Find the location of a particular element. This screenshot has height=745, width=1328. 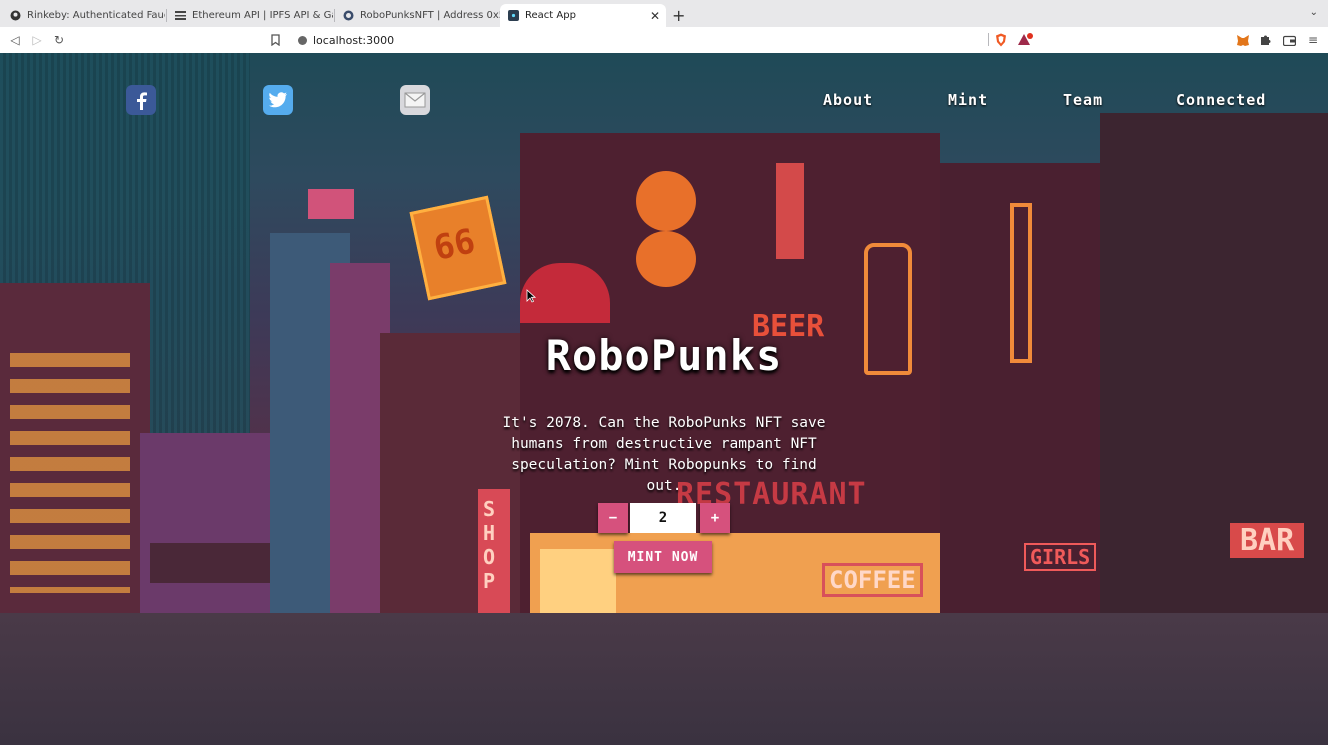

nav-mint: Mint is located at coordinates (968, 100).